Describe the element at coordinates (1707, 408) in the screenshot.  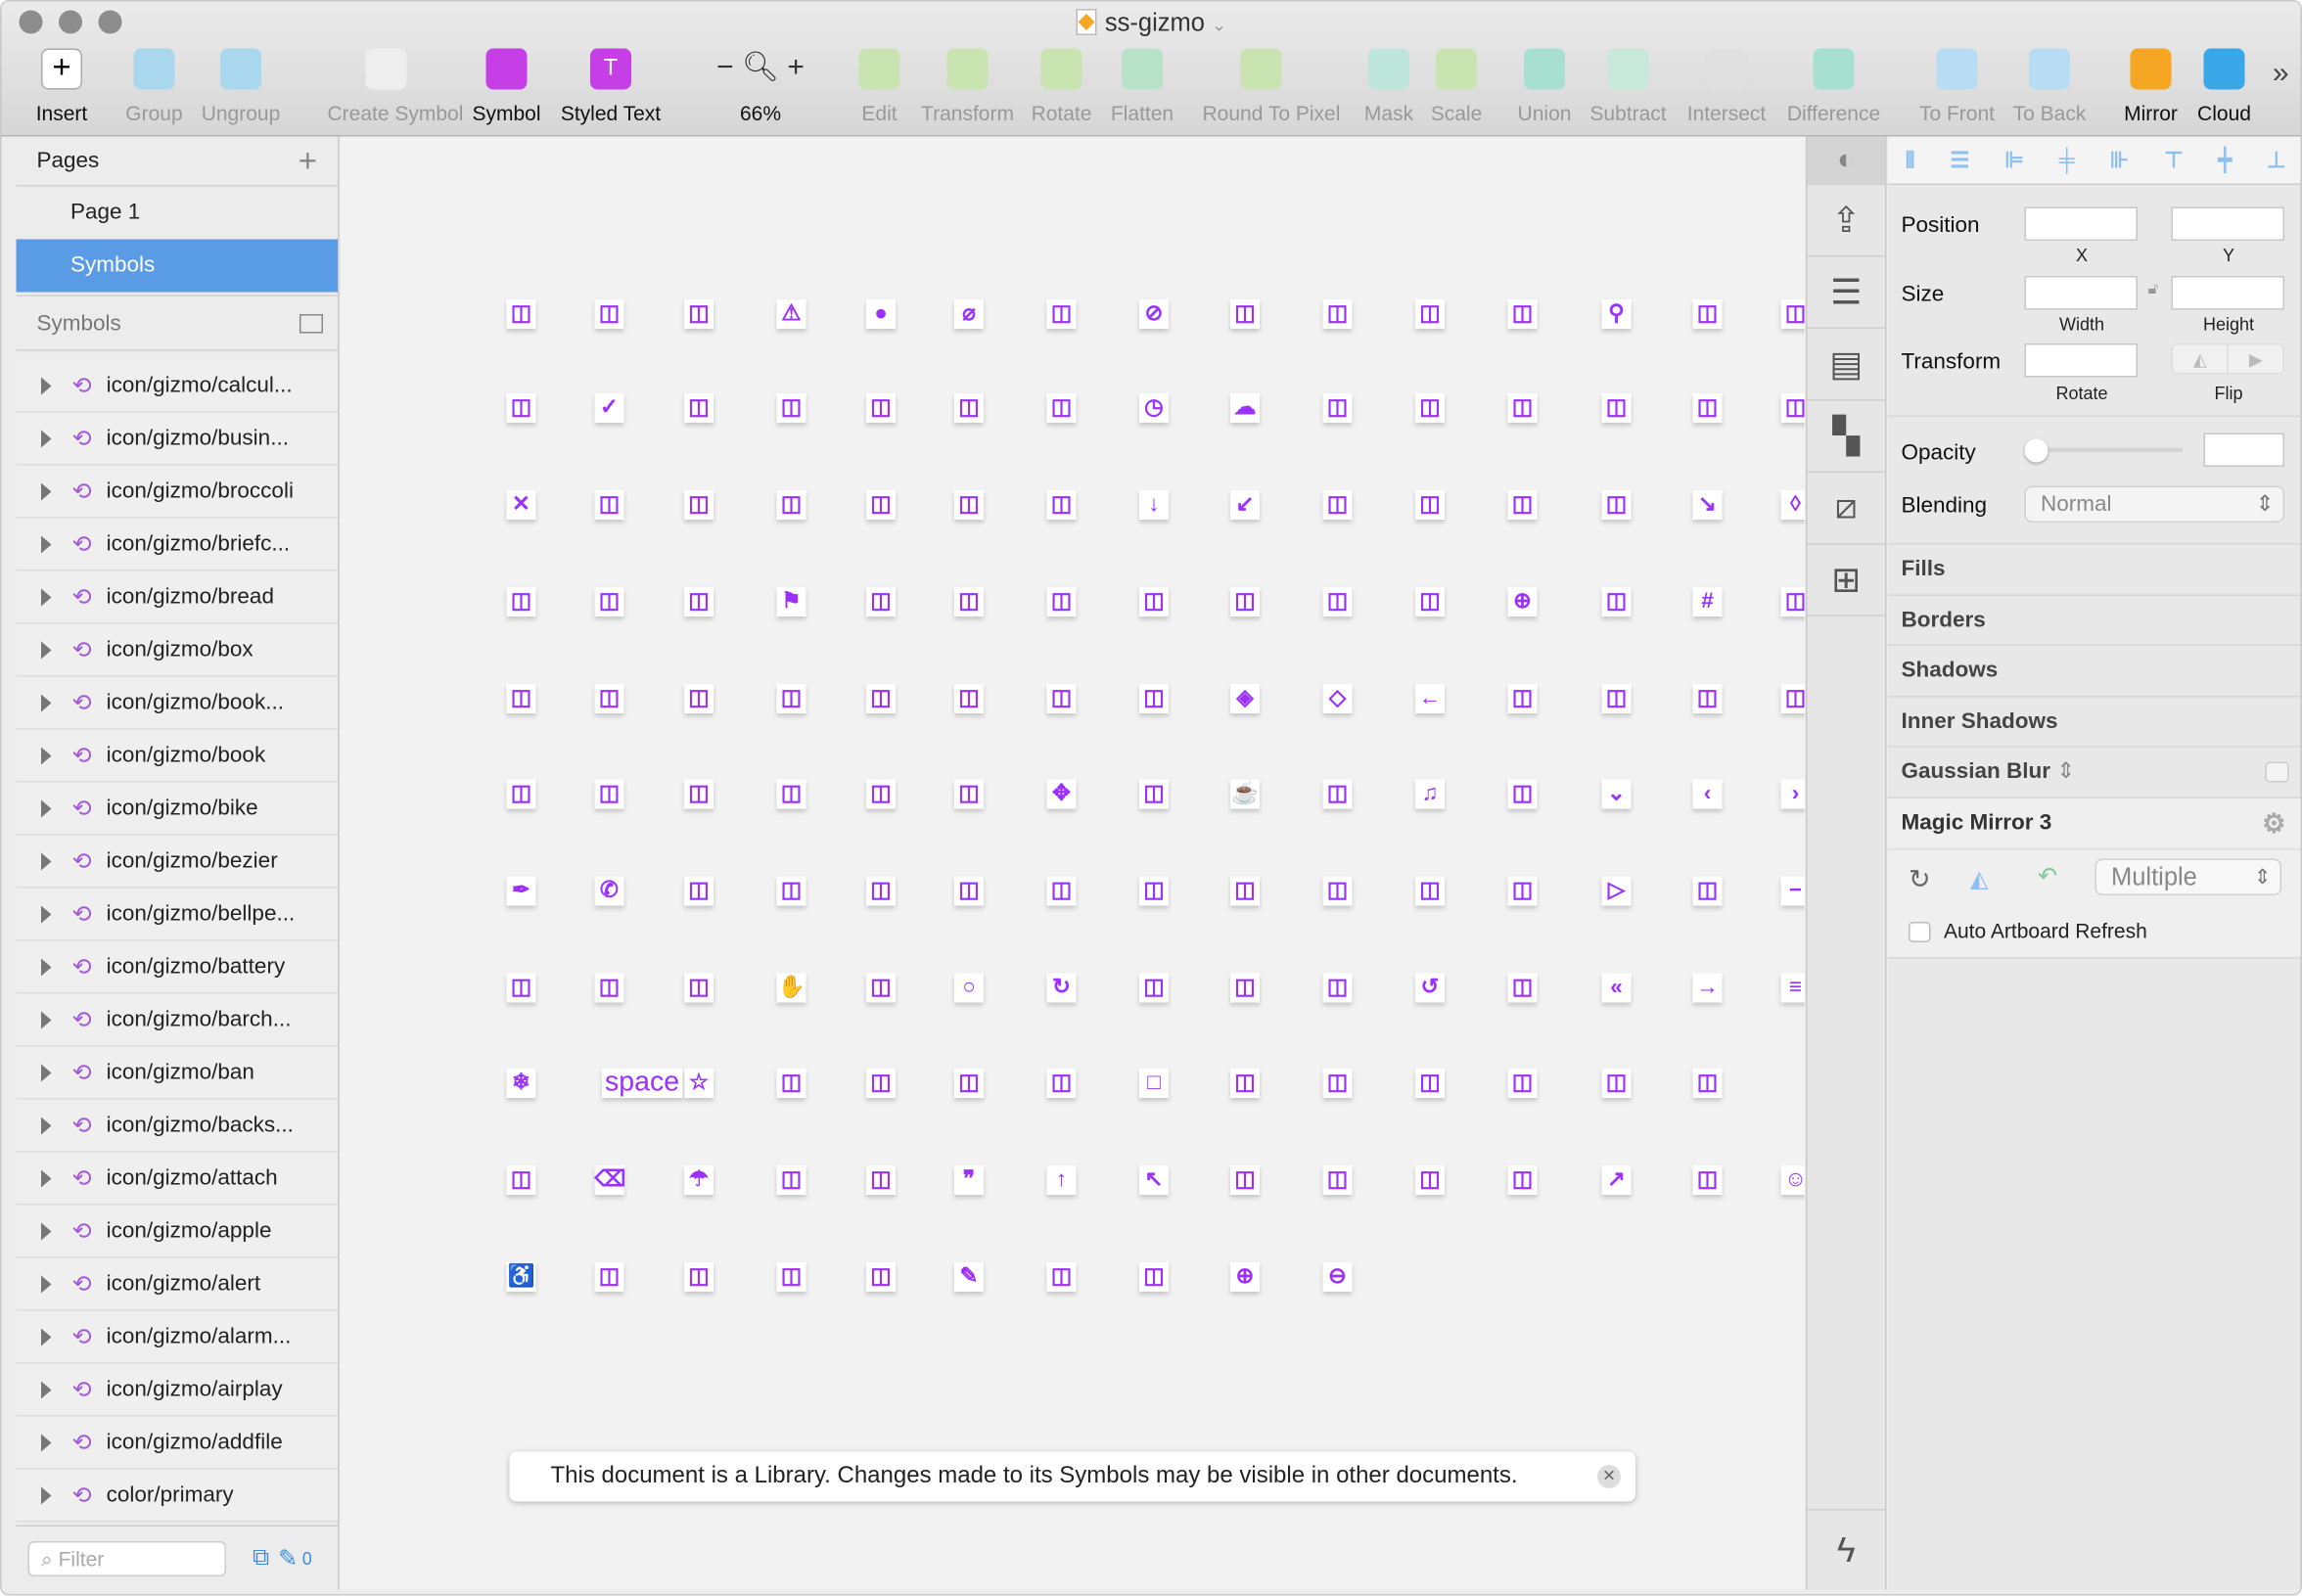
I see `cupcake-2-icon: ◫` at that location.